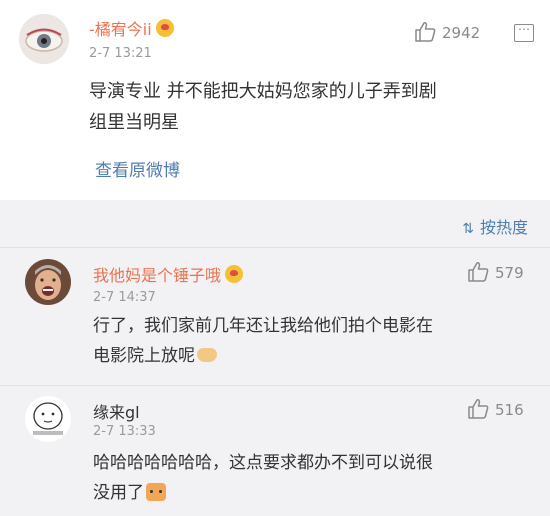  I want to click on post-username-text: -橘宥今ii, so click(120, 29).